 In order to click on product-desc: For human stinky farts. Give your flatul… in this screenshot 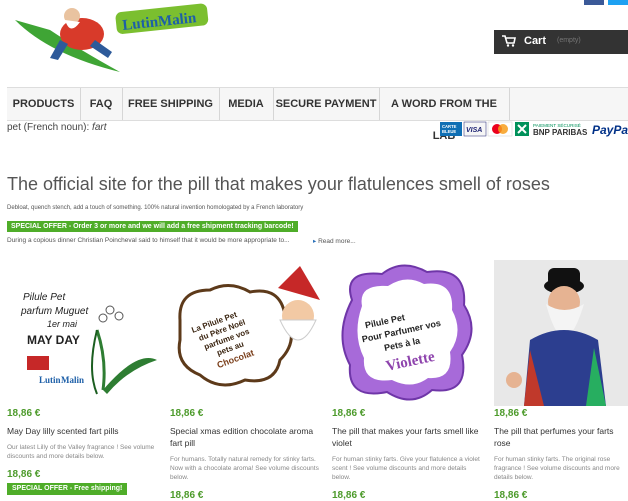, I will do `click(406, 468)`.